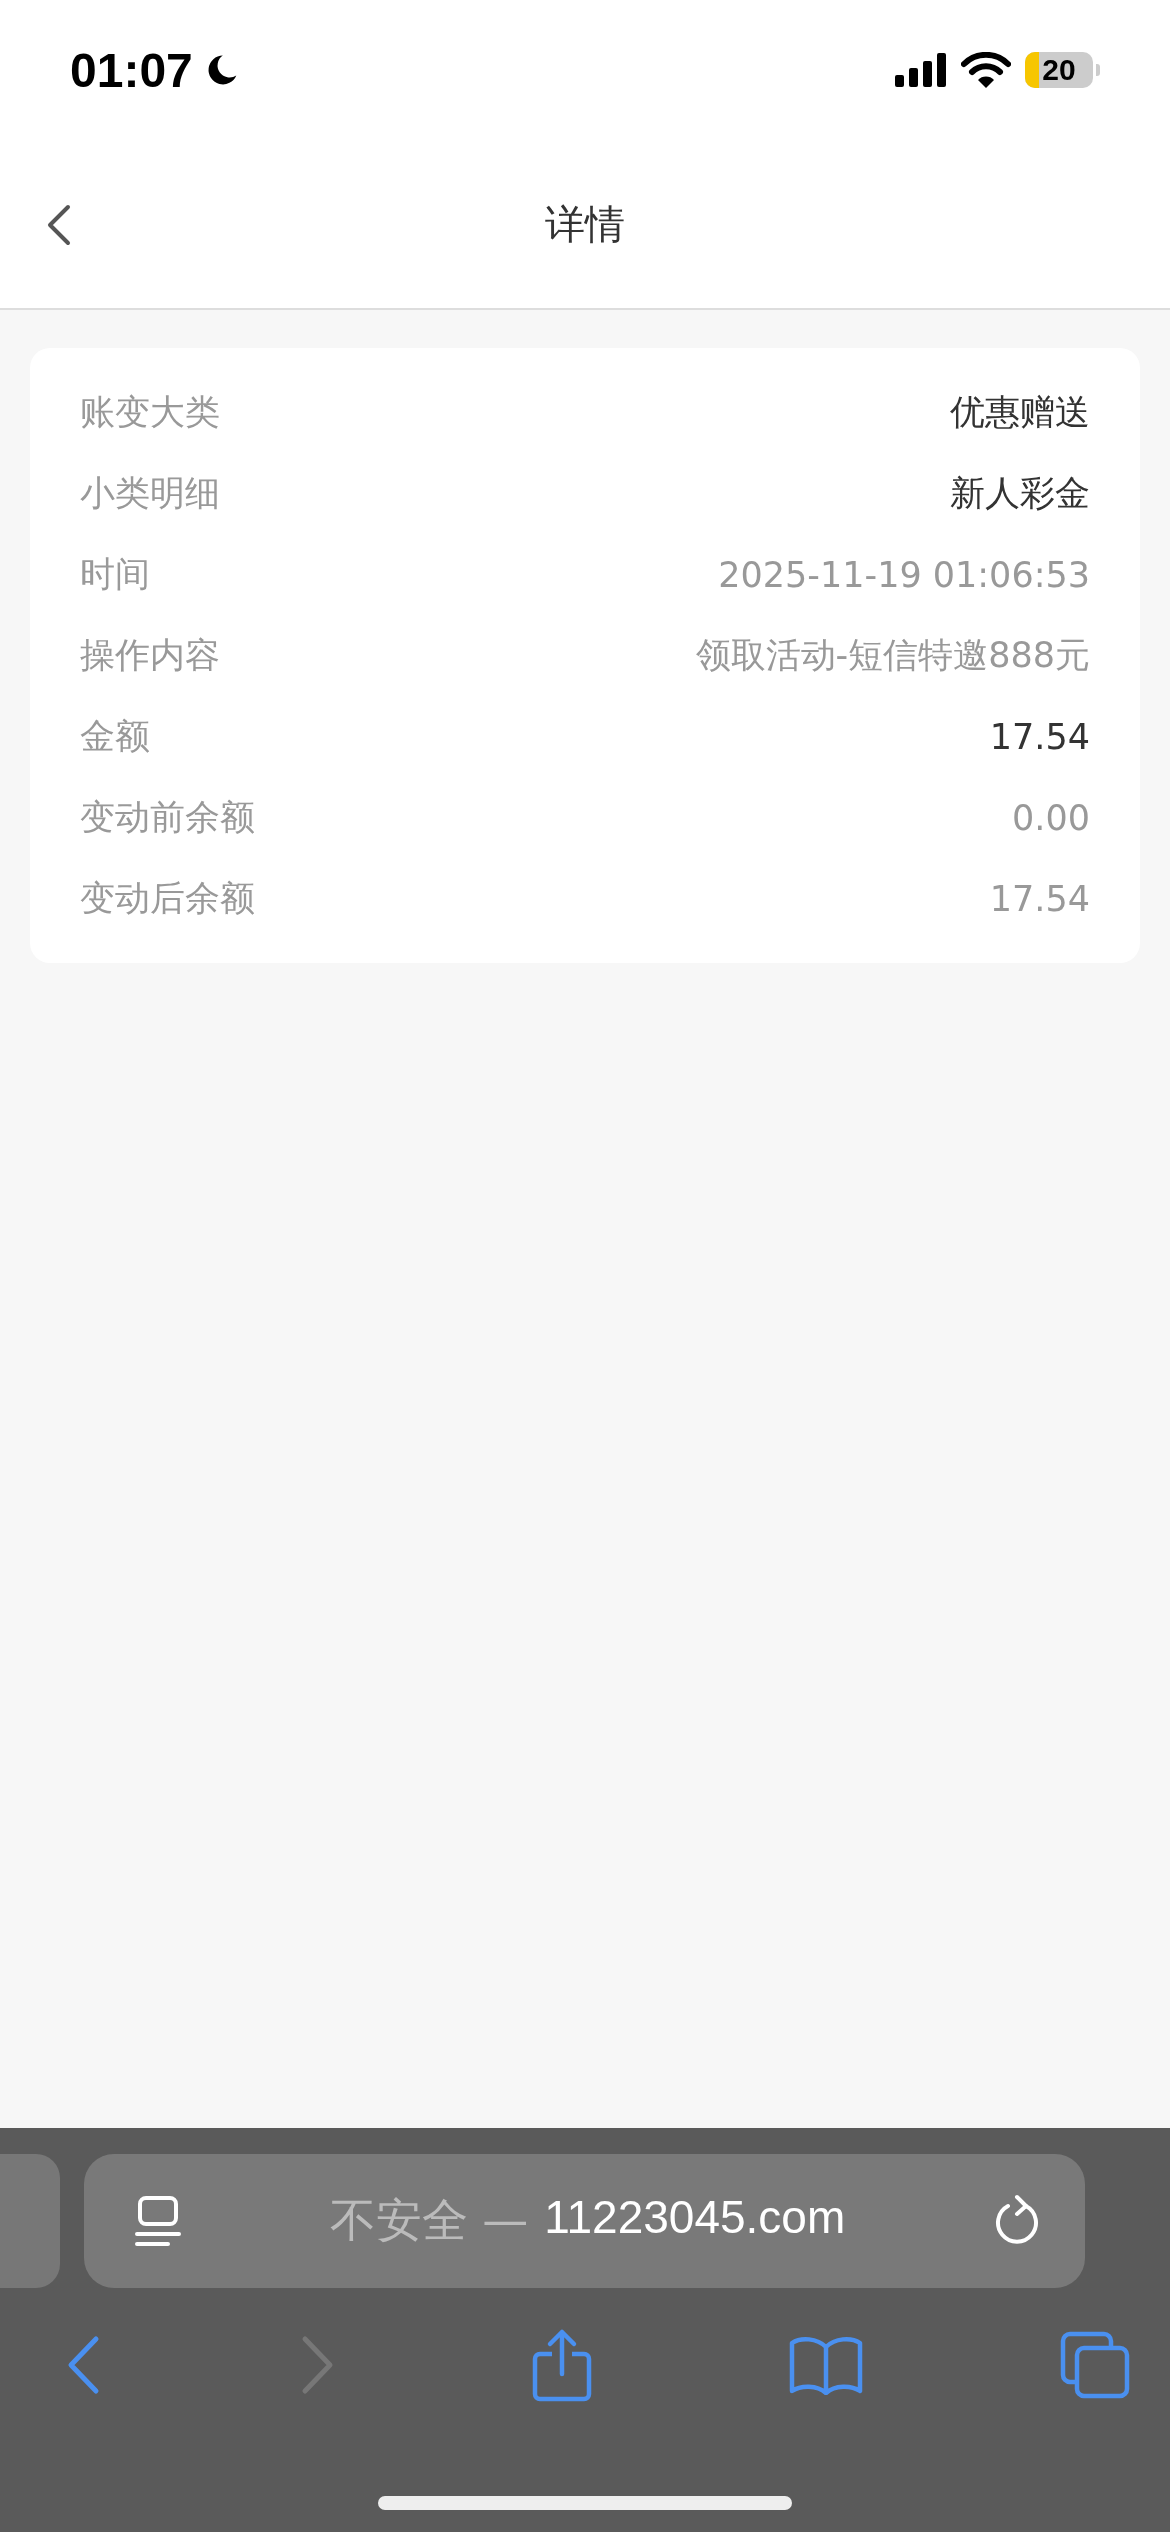 This screenshot has height=2532, width=1170. What do you see at coordinates (131, 70) in the screenshot?
I see `status-time: 01:07` at bounding box center [131, 70].